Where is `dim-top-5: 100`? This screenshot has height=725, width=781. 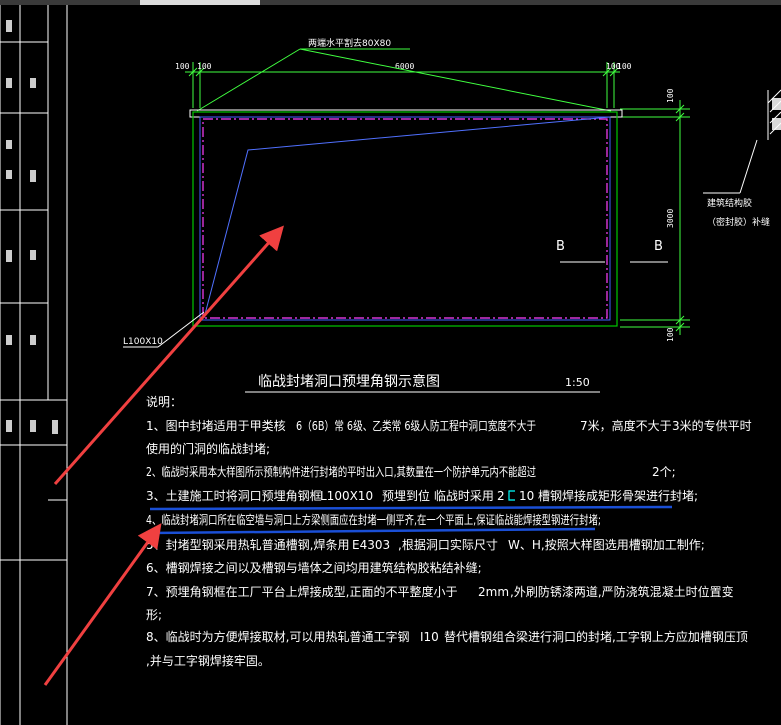 dim-top-5: 100 is located at coordinates (624, 66).